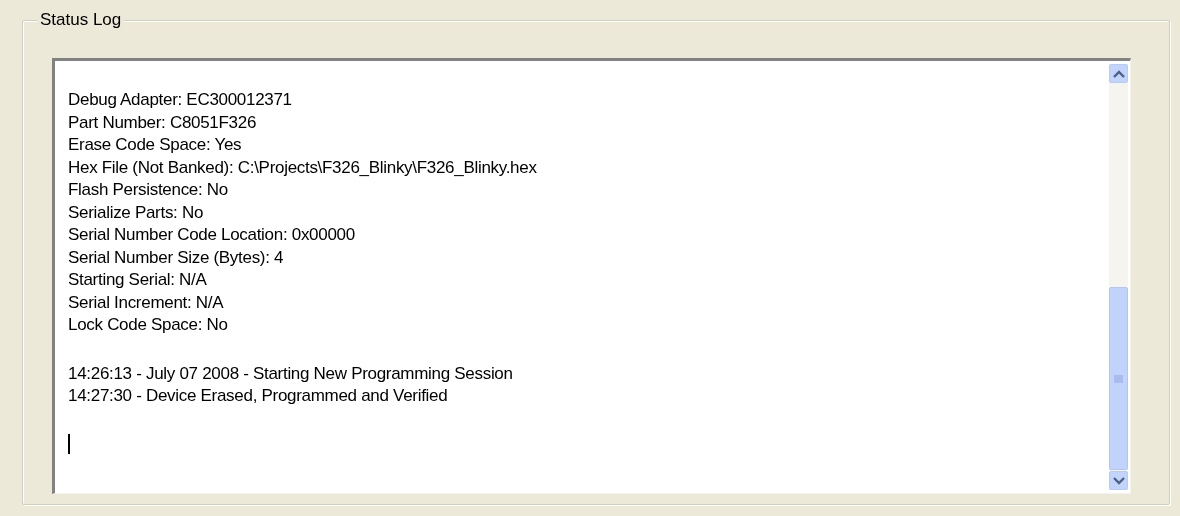  I want to click on log-line: 14:26:13 - July 07 2008 - Starting New Programming Session, so click(291, 373).